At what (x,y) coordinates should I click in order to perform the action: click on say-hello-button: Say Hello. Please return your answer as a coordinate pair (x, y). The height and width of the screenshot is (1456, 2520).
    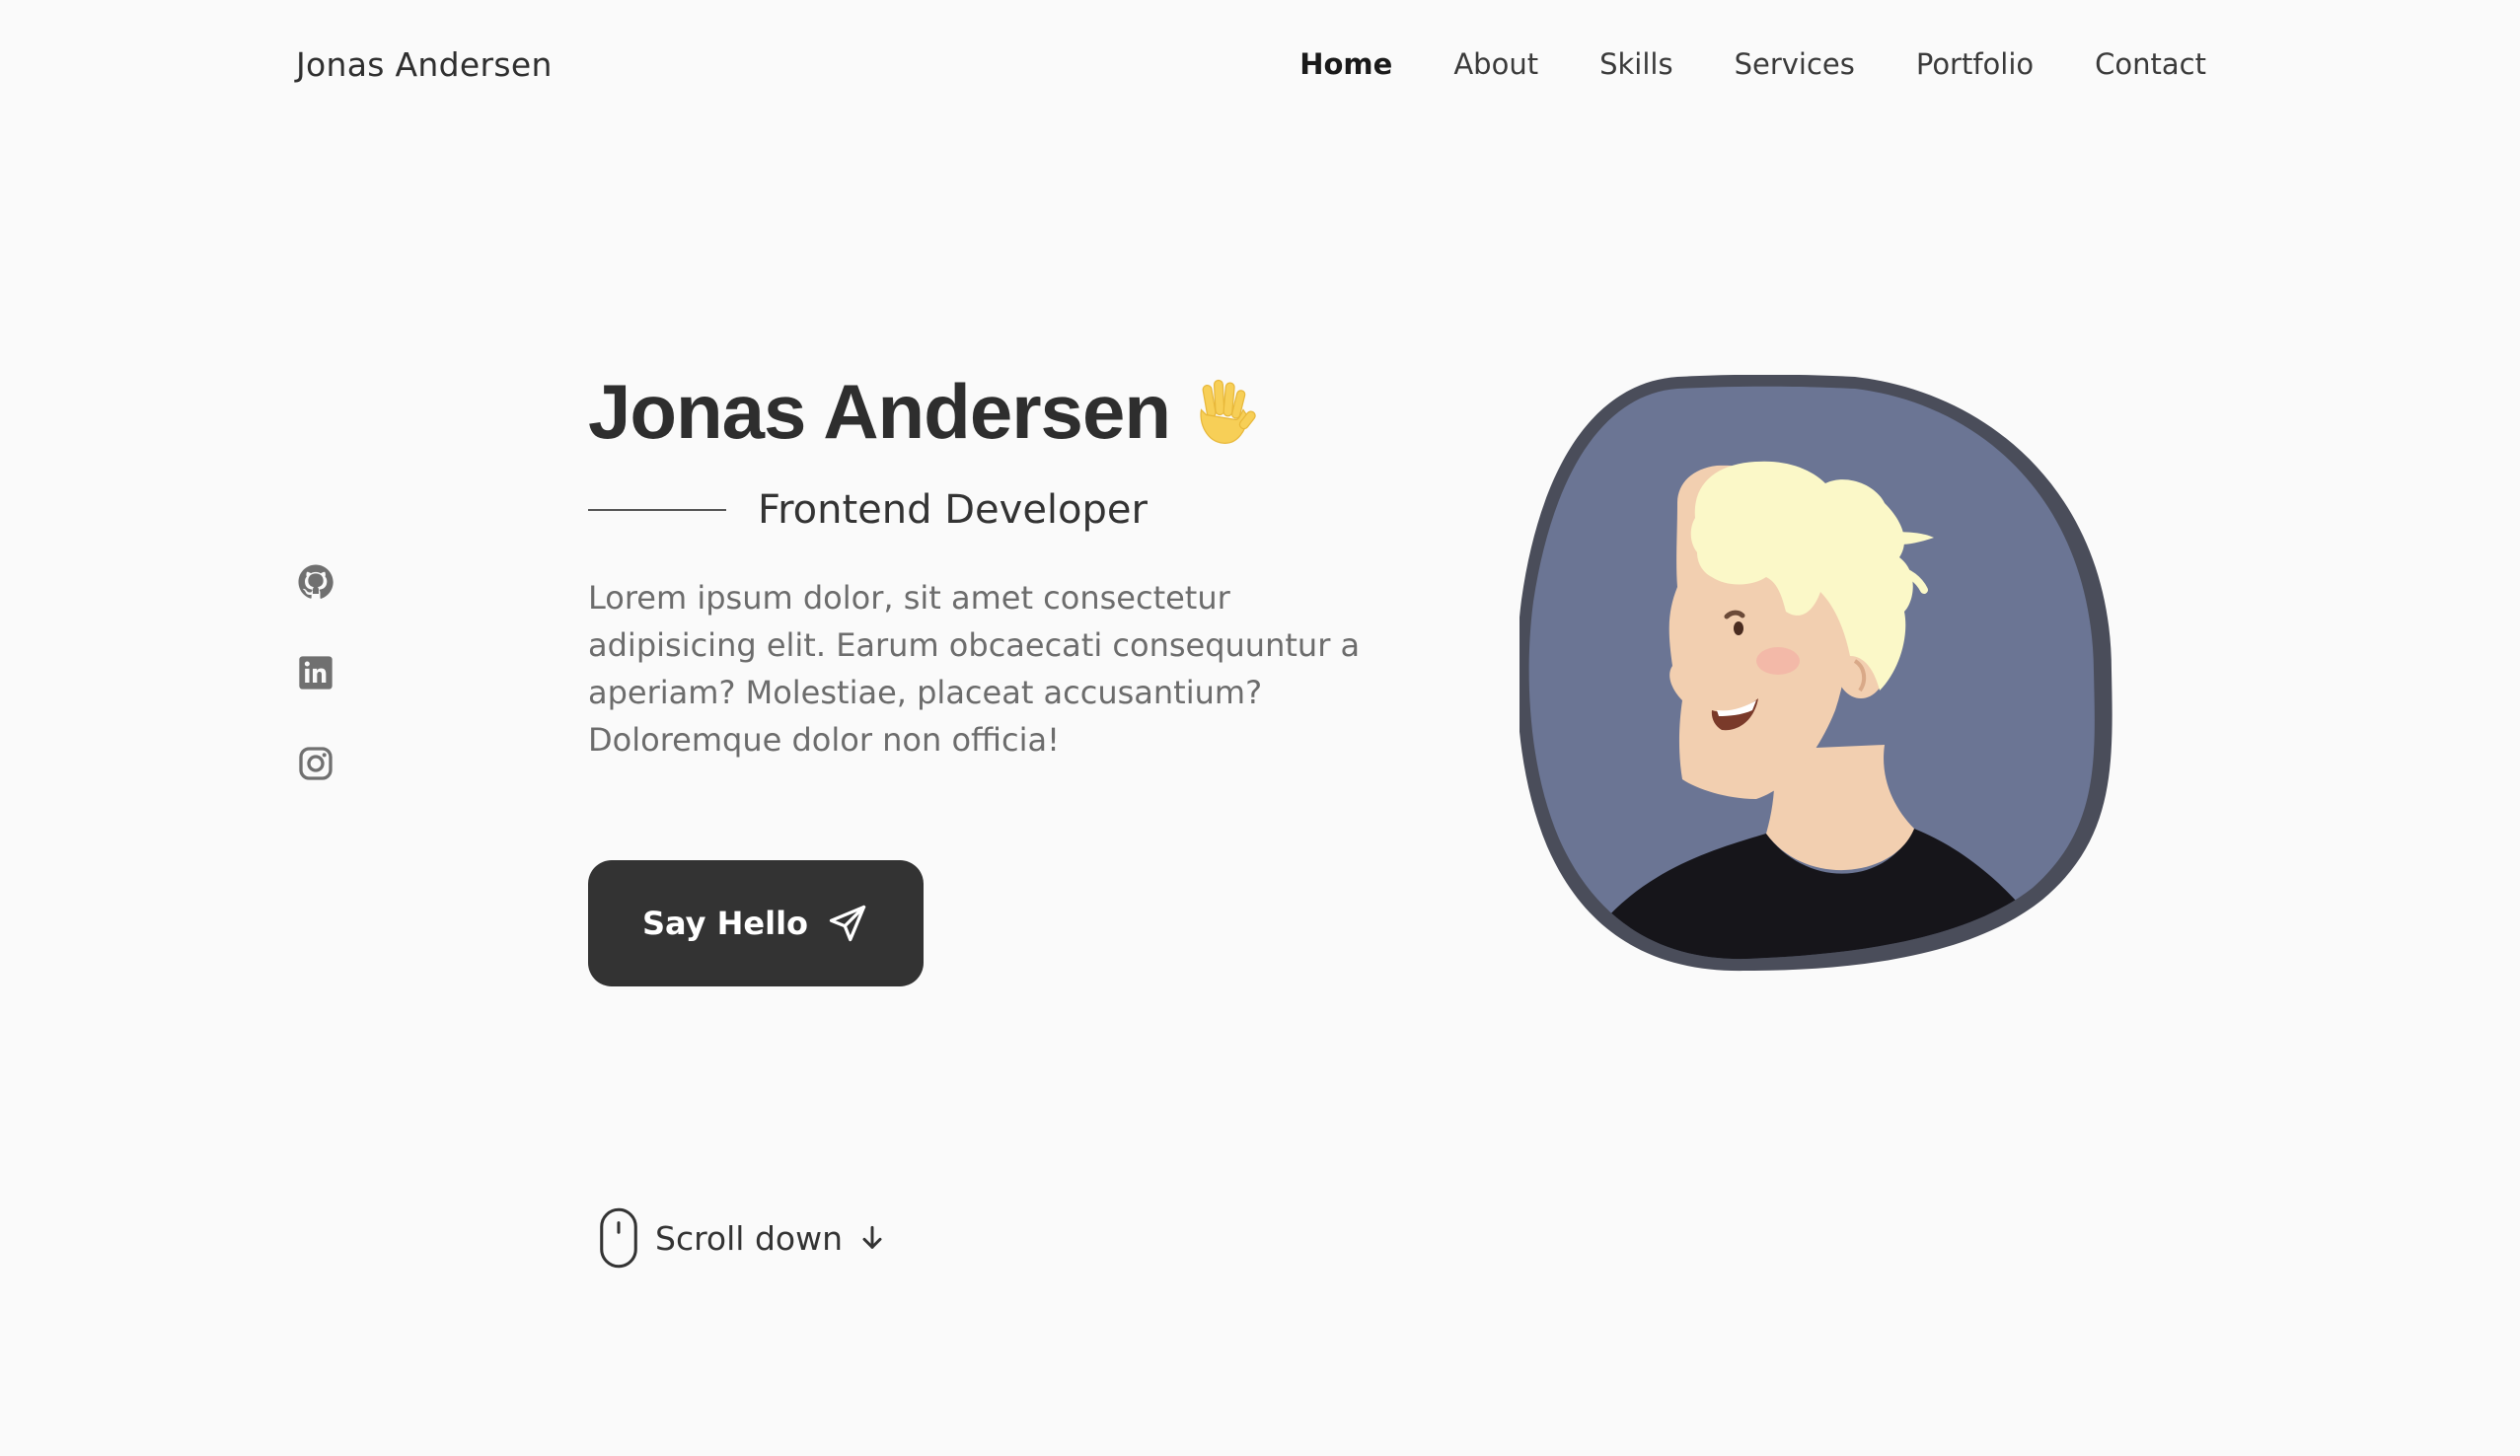
    Looking at the image, I should click on (756, 923).